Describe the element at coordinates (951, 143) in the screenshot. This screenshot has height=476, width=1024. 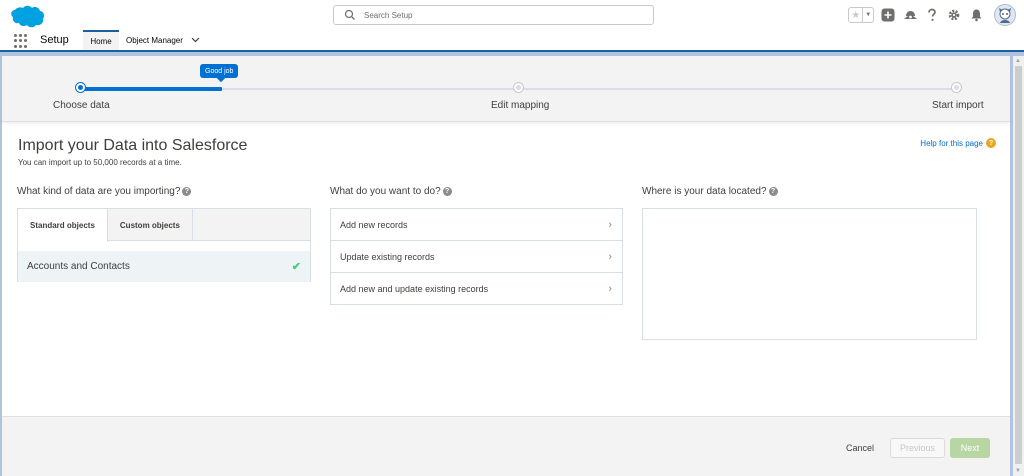
I see `help-link-label: Help for this page` at that location.